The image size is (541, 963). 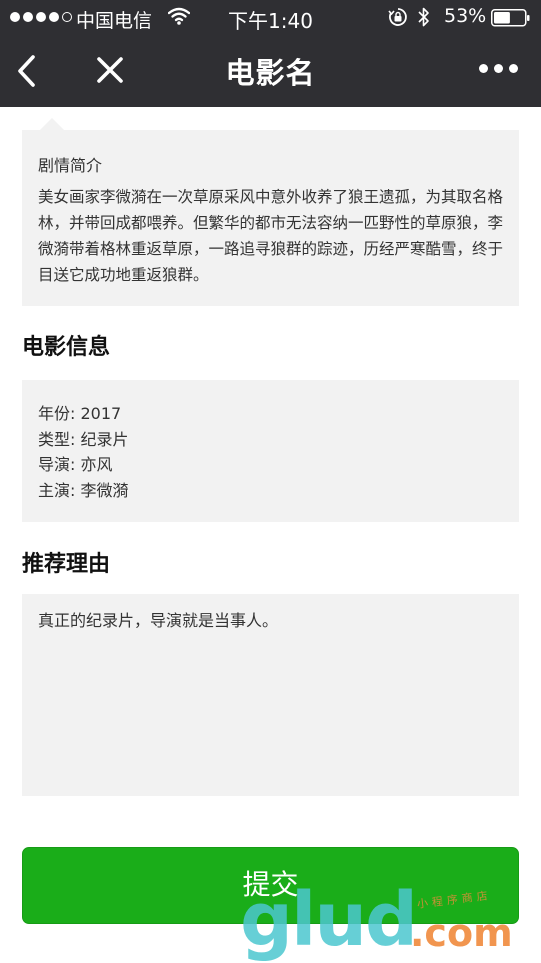 What do you see at coordinates (270, 73) in the screenshot?
I see `page-title: 电影名` at bounding box center [270, 73].